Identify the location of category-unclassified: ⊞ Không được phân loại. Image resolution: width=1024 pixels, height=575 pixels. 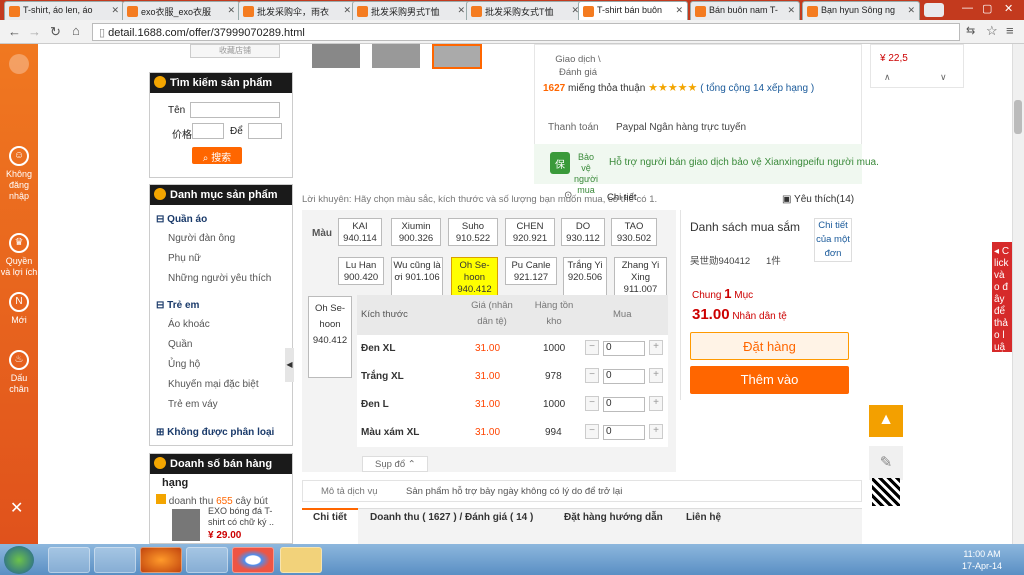
(215, 432).